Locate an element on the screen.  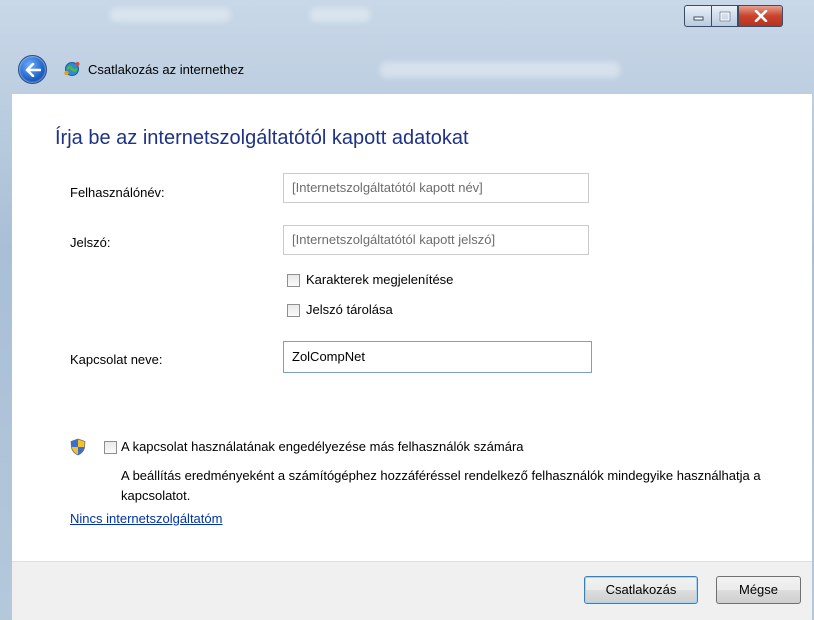
remember-password-checkbox is located at coordinates (293, 310).